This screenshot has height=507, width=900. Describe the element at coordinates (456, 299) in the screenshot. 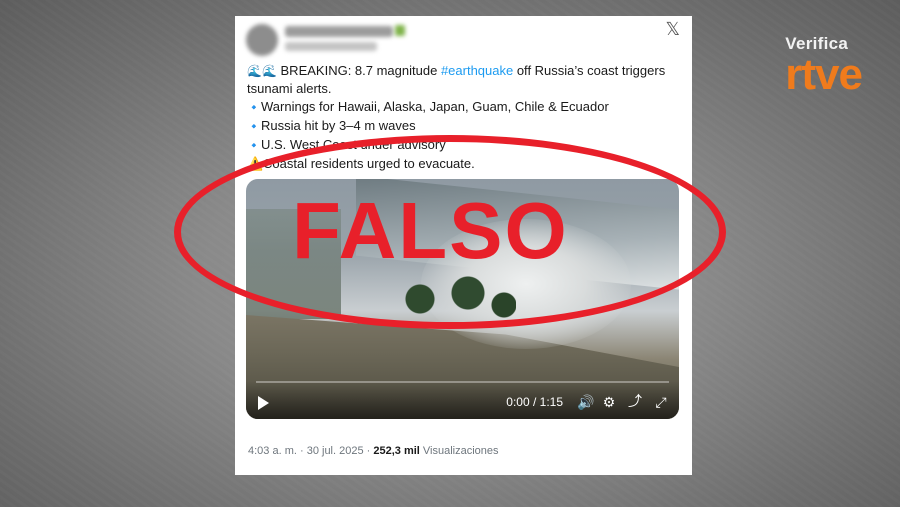

I see `video-palm-trees` at that location.